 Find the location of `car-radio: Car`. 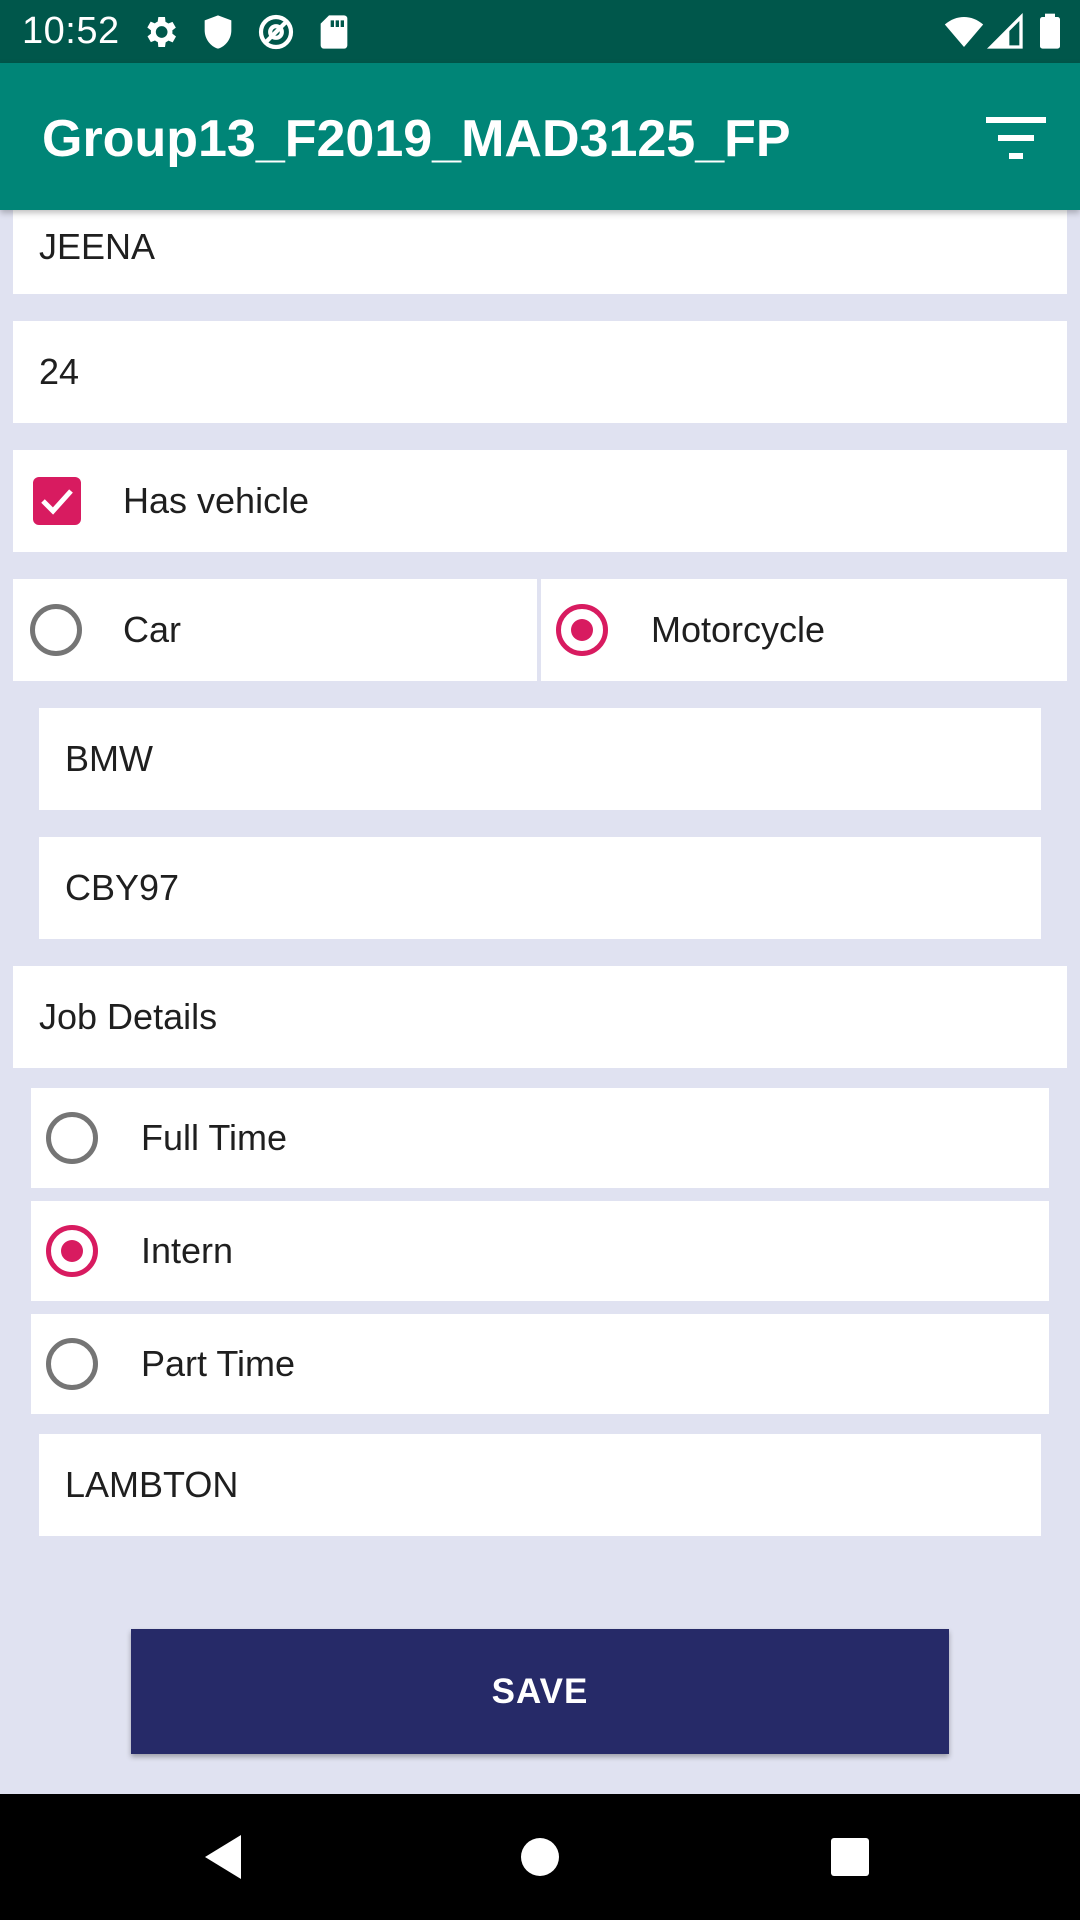

car-radio: Car is located at coordinates (275, 630).